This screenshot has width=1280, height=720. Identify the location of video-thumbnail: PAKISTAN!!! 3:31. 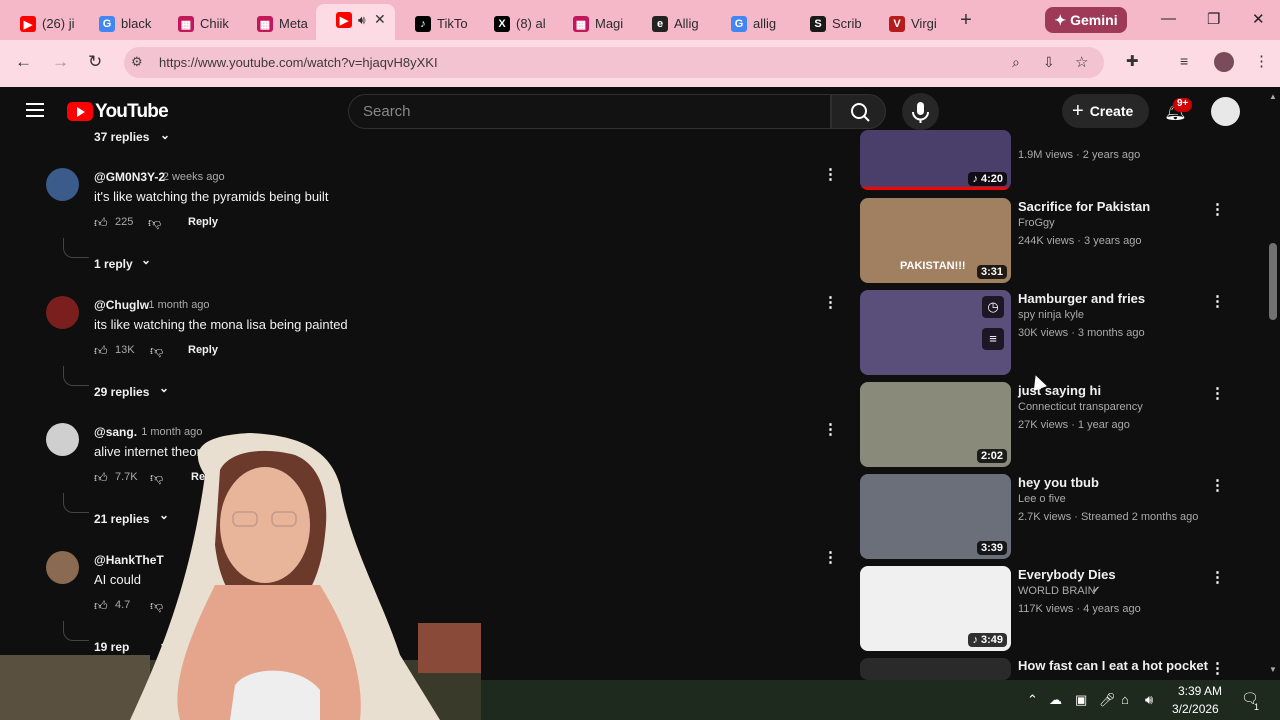
(935, 240).